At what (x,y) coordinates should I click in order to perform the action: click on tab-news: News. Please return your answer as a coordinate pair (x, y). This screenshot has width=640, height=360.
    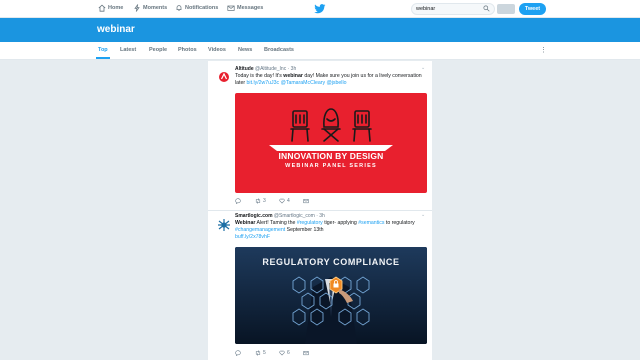
    Looking at the image, I should click on (245, 50).